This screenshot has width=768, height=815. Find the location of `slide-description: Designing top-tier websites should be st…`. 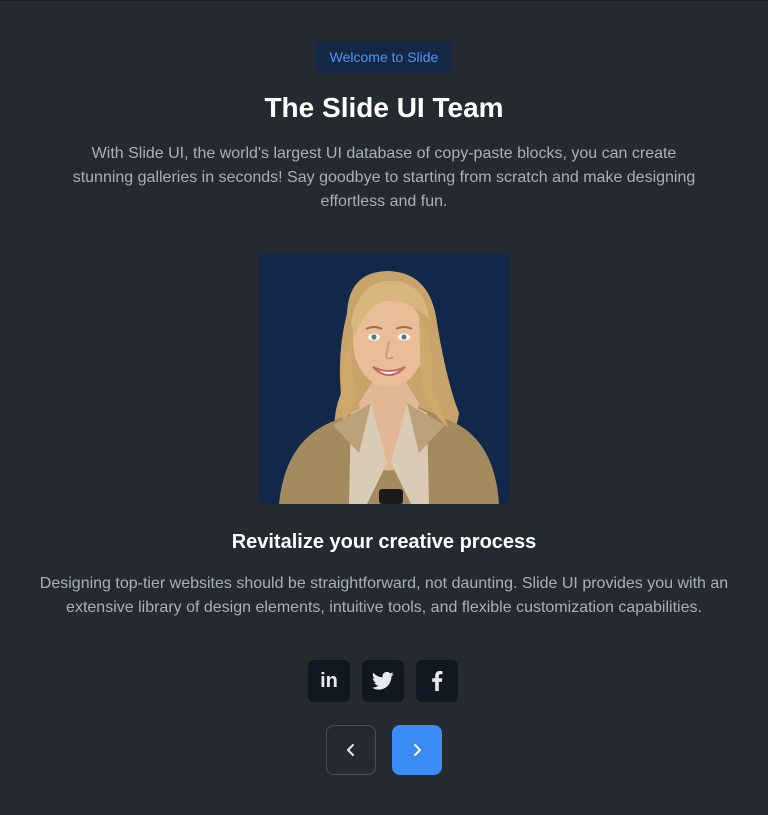

slide-description: Designing top-tier websites should be st… is located at coordinates (384, 595).